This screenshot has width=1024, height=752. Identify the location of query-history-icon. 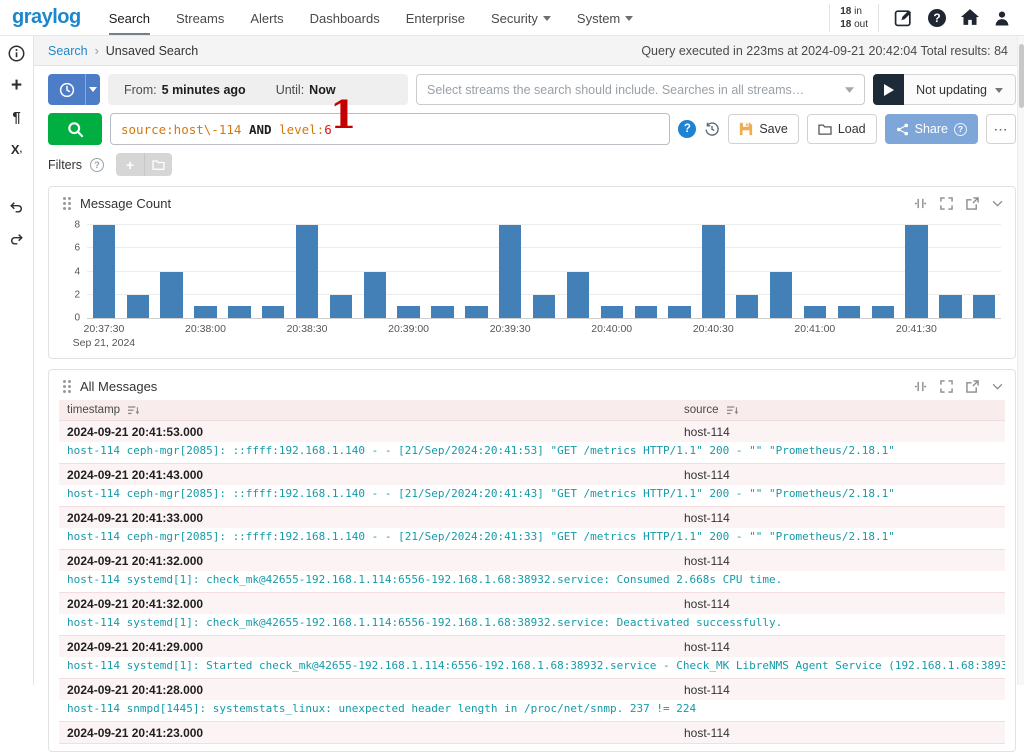
(712, 129).